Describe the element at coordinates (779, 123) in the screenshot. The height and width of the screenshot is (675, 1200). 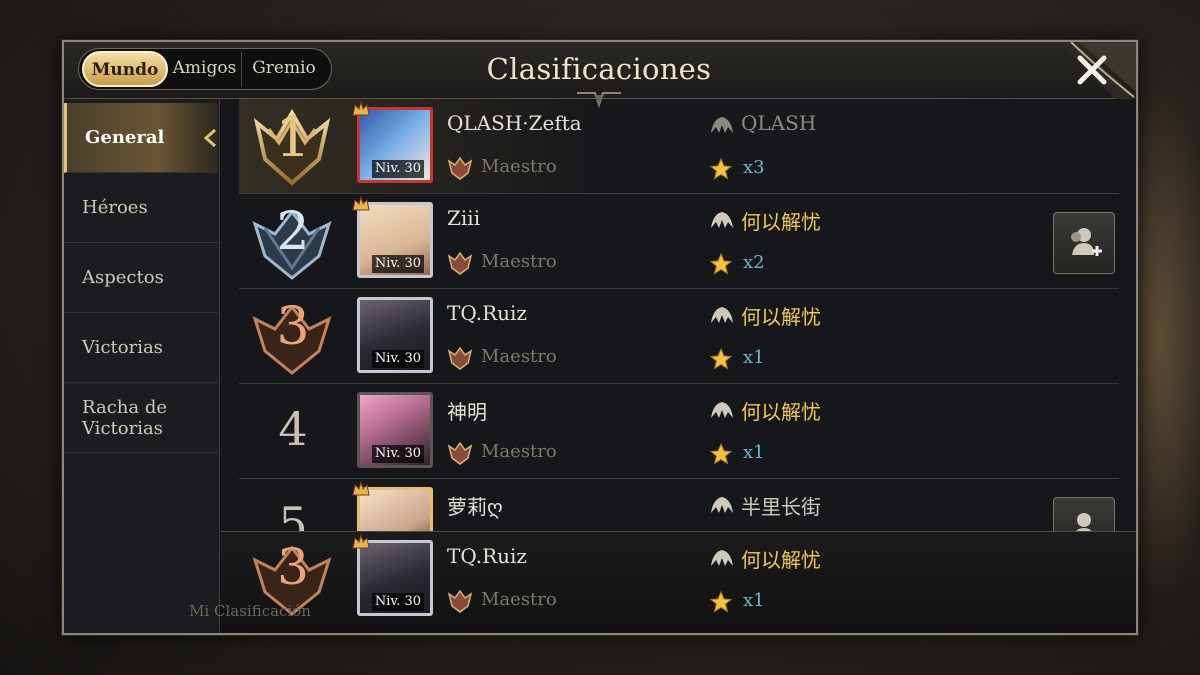
I see `guild-name: QLASH` at that location.